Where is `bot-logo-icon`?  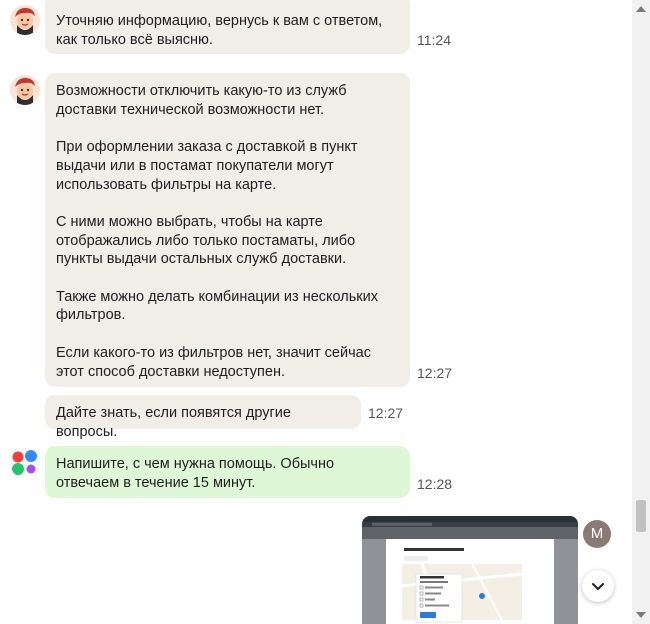 bot-logo-icon is located at coordinates (25, 463).